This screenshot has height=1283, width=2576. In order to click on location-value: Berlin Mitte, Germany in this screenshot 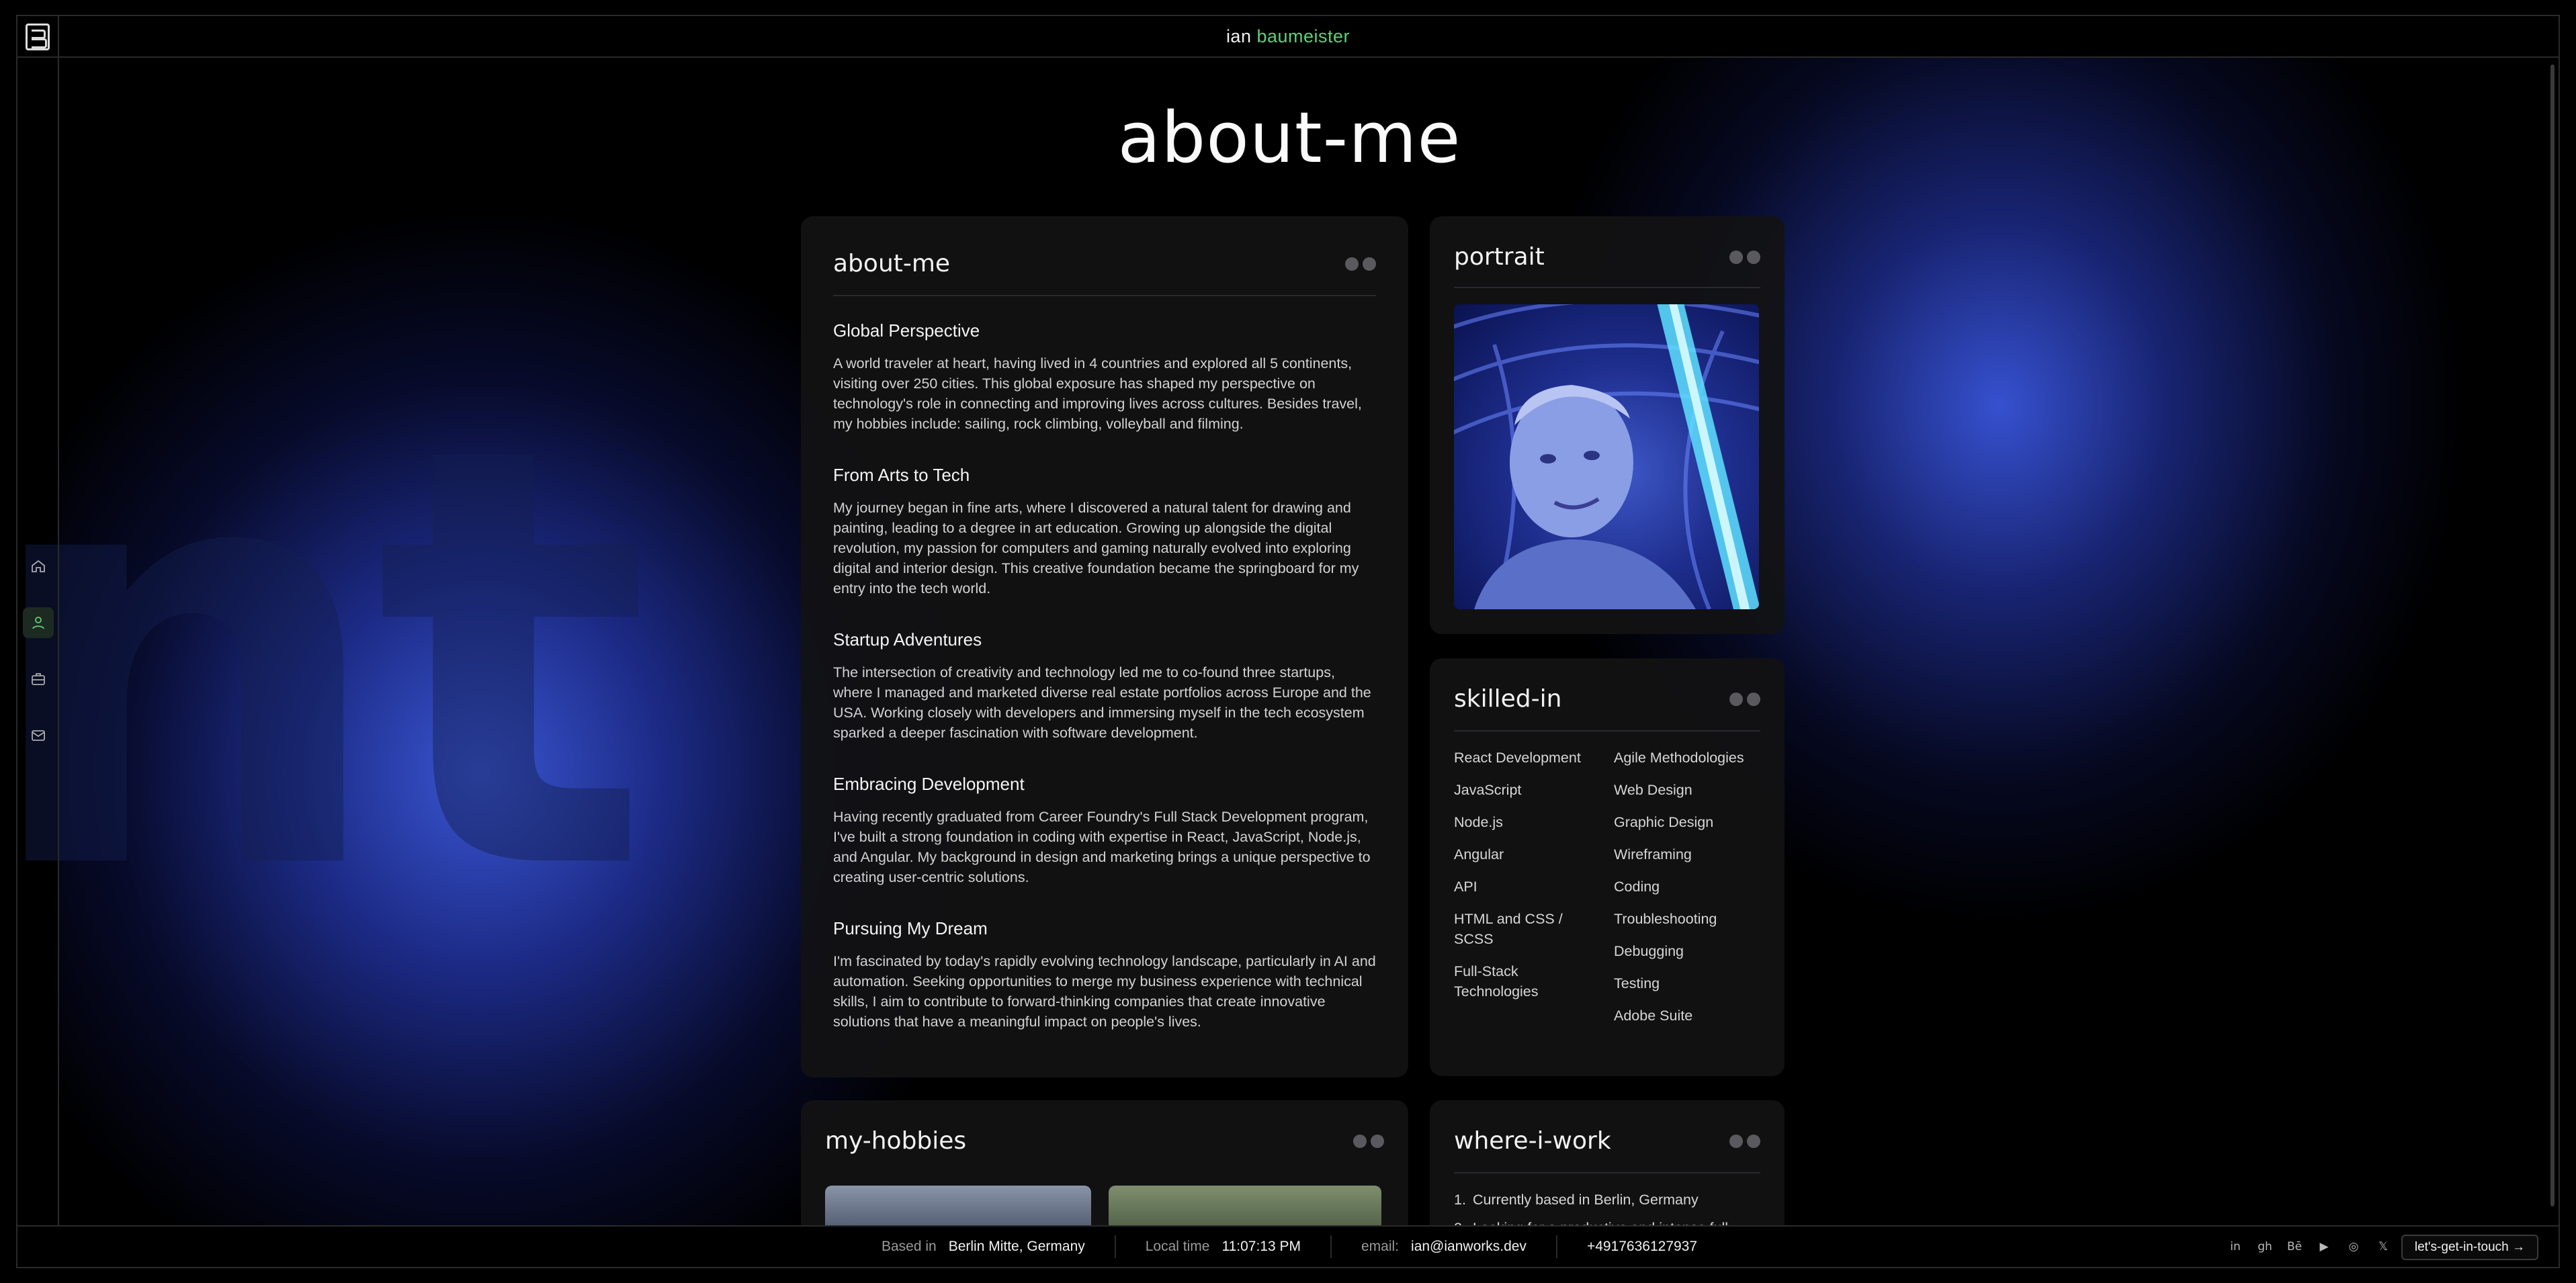, I will do `click(1016, 1246)`.